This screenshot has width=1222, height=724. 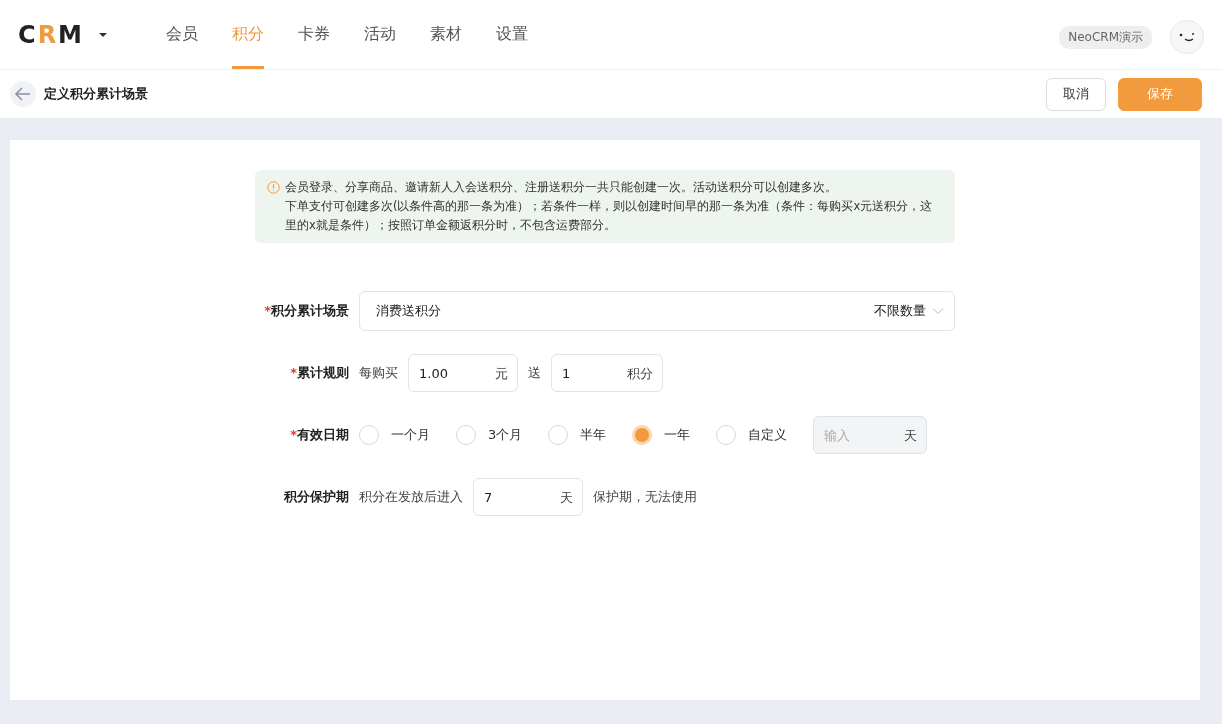 What do you see at coordinates (182, 34) in the screenshot?
I see `nav-tab: 会员` at bounding box center [182, 34].